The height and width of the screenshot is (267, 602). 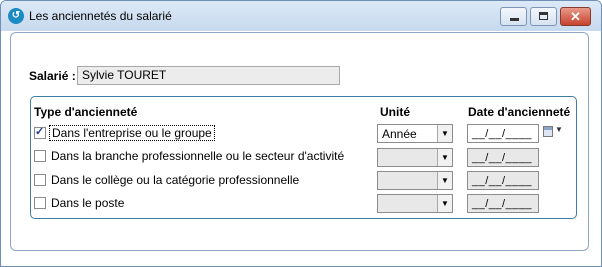 I want to click on checkbox-college, so click(x=40, y=180).